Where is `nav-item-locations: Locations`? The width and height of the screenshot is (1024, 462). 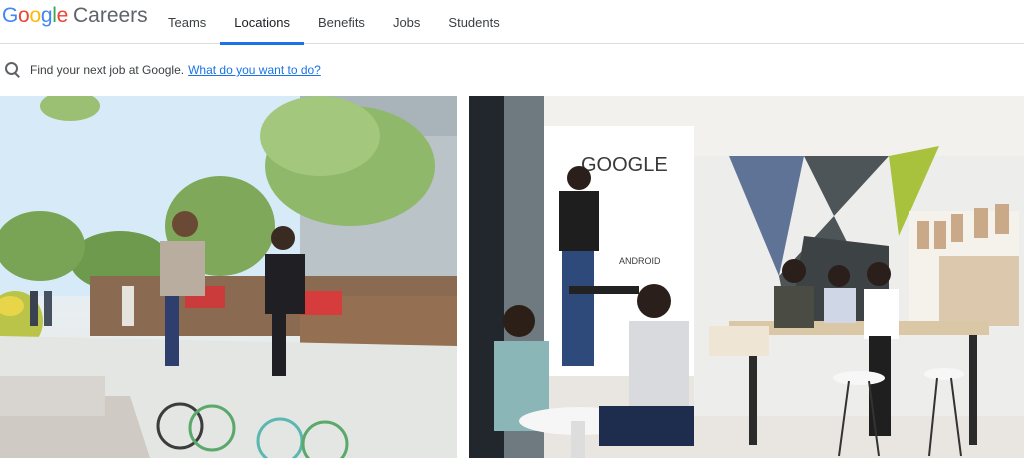
nav-item-locations: Locations is located at coordinates (262, 22).